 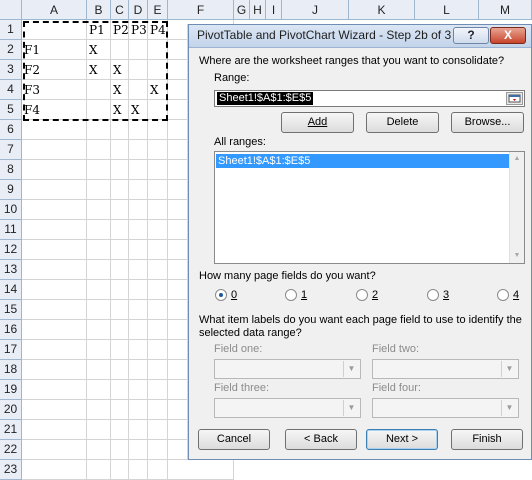 What do you see at coordinates (11, 370) in the screenshot?
I see `row-header-18: 18` at bounding box center [11, 370].